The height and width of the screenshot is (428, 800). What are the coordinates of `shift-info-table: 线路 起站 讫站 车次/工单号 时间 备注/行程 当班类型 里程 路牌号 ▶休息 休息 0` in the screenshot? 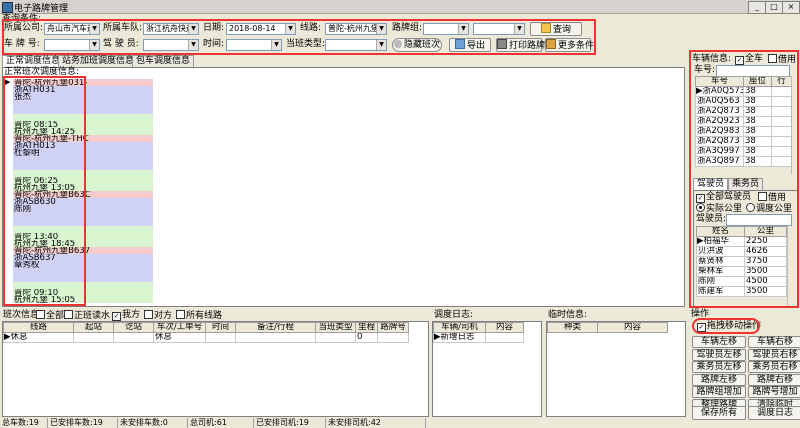 It's located at (206, 332).